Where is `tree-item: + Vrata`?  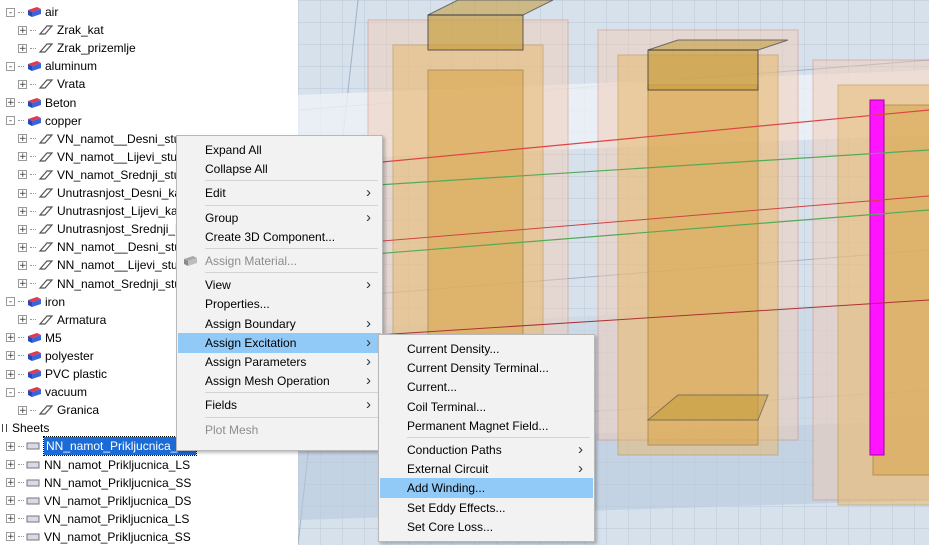 tree-item: + Vrata is located at coordinates (51, 84).